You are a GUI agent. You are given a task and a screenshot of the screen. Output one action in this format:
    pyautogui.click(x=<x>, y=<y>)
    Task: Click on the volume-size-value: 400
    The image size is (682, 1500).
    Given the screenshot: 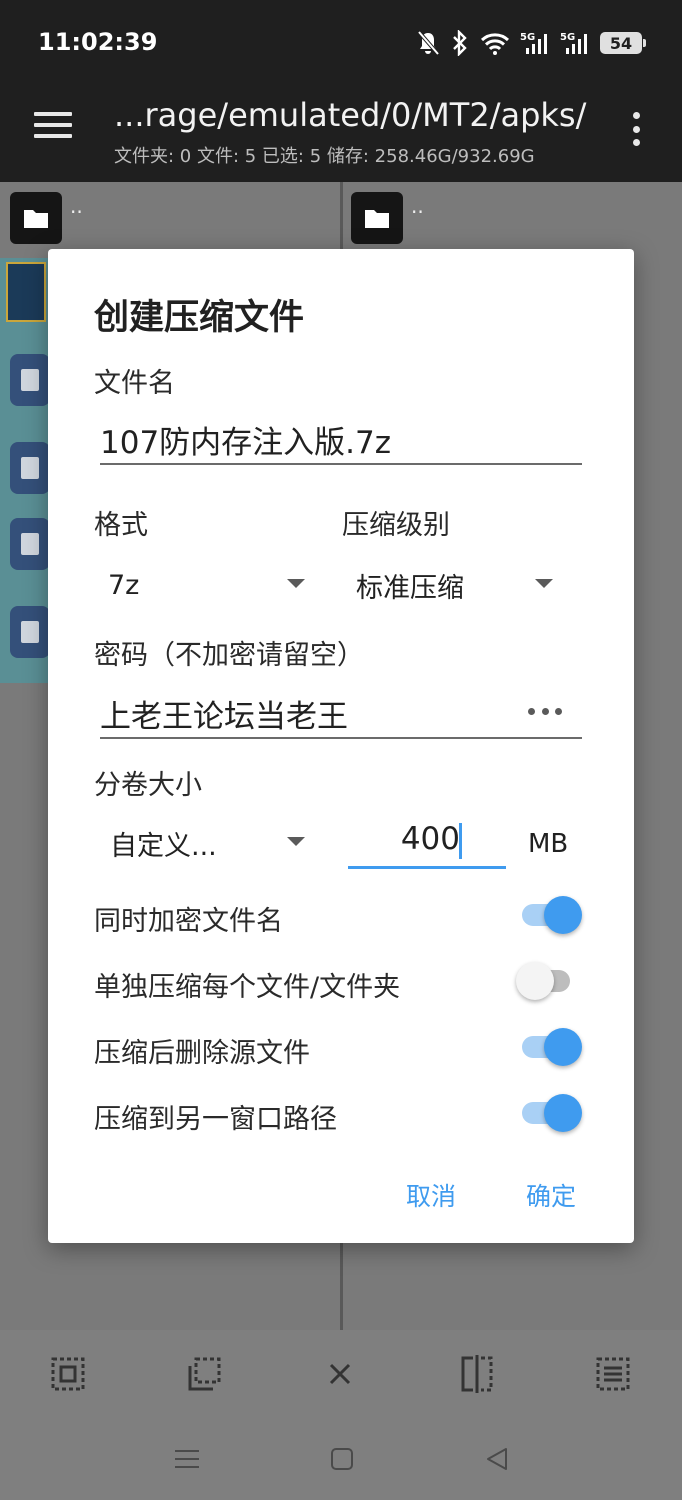 What is the action you would take?
    pyautogui.click(x=430, y=839)
    